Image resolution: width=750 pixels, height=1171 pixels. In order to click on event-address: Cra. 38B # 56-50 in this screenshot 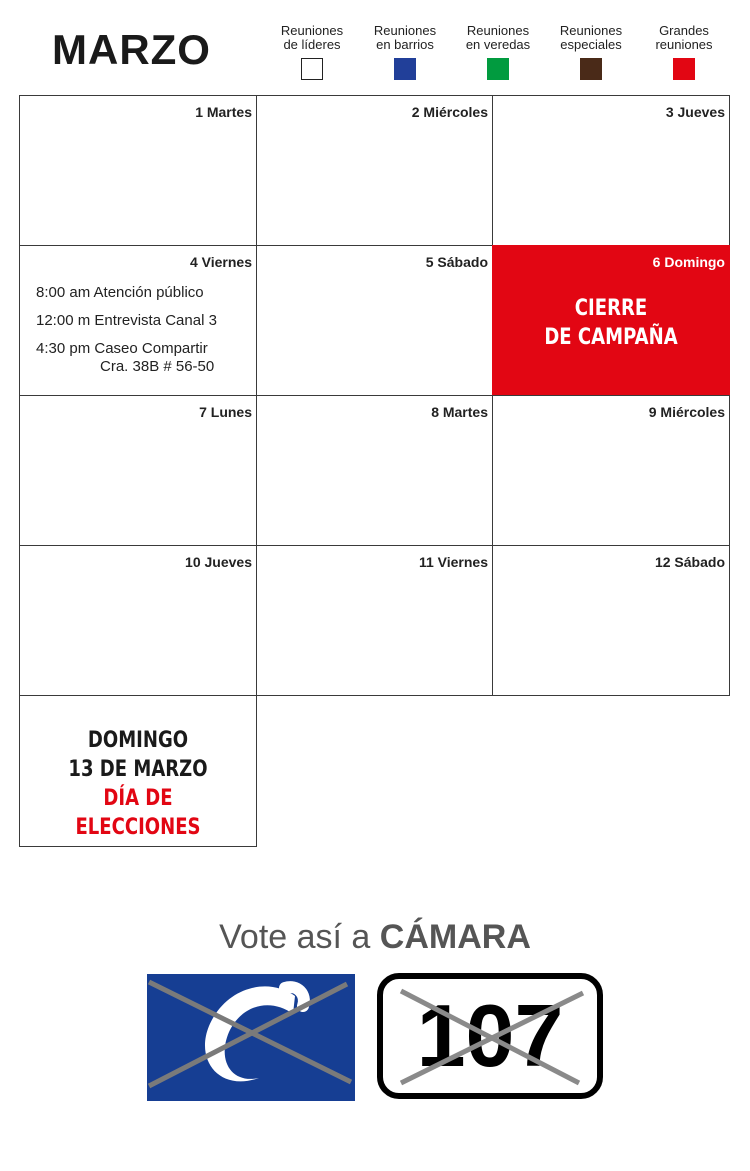, I will do `click(157, 366)`.